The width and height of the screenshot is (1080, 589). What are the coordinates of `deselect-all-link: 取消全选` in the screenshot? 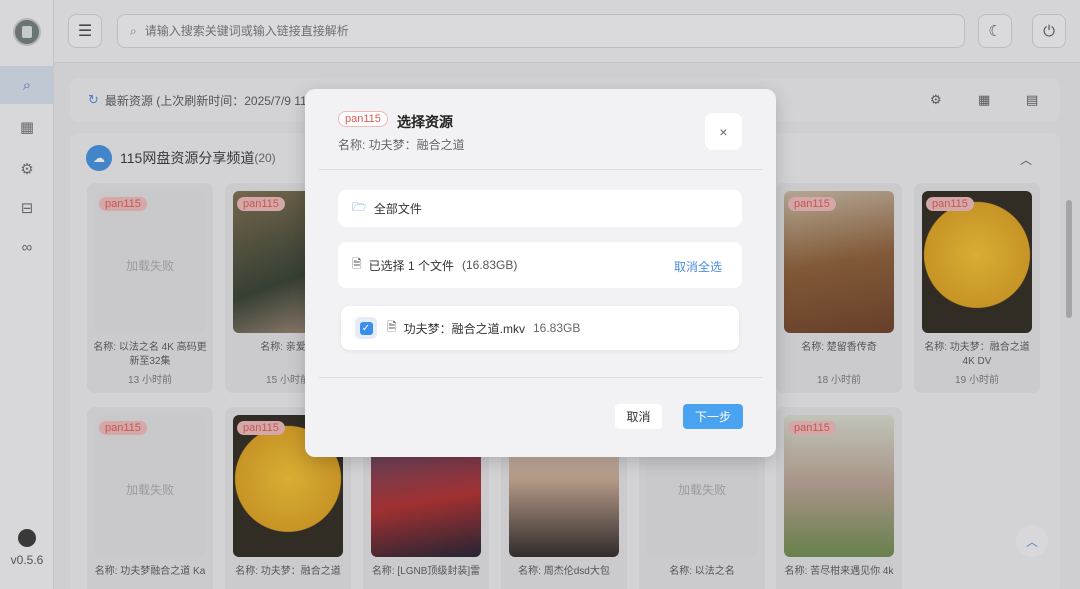 It's located at (698, 266).